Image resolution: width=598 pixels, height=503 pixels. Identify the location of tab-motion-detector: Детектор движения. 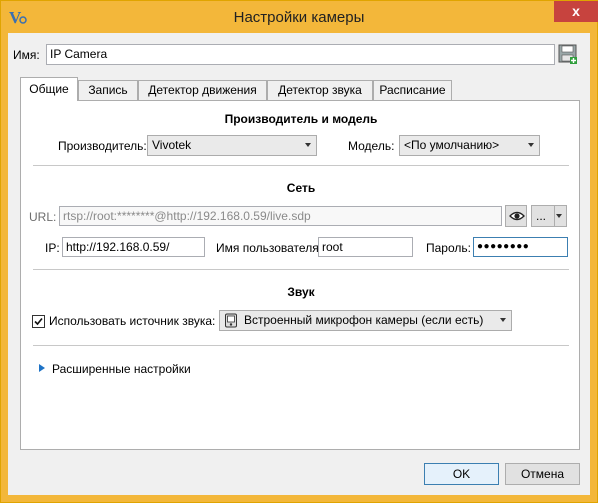
(202, 90).